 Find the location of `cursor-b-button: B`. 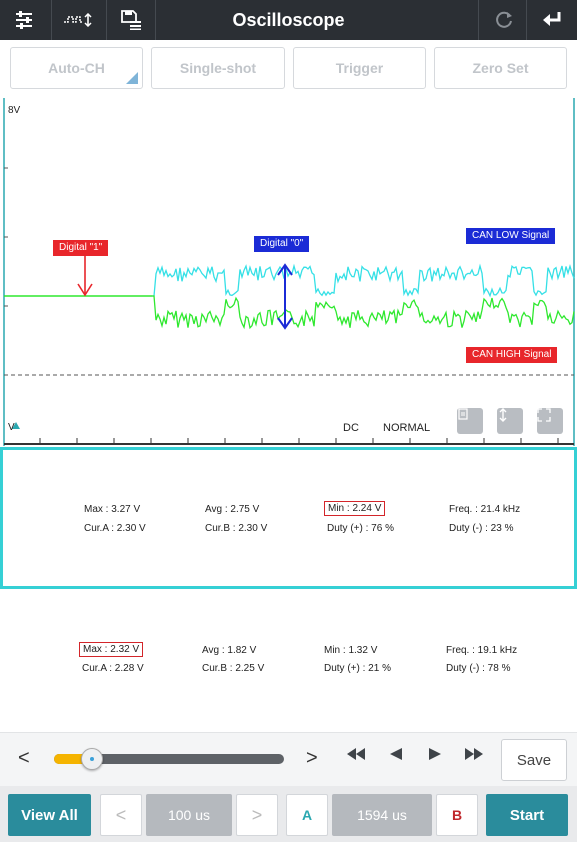

cursor-b-button: B is located at coordinates (457, 815).